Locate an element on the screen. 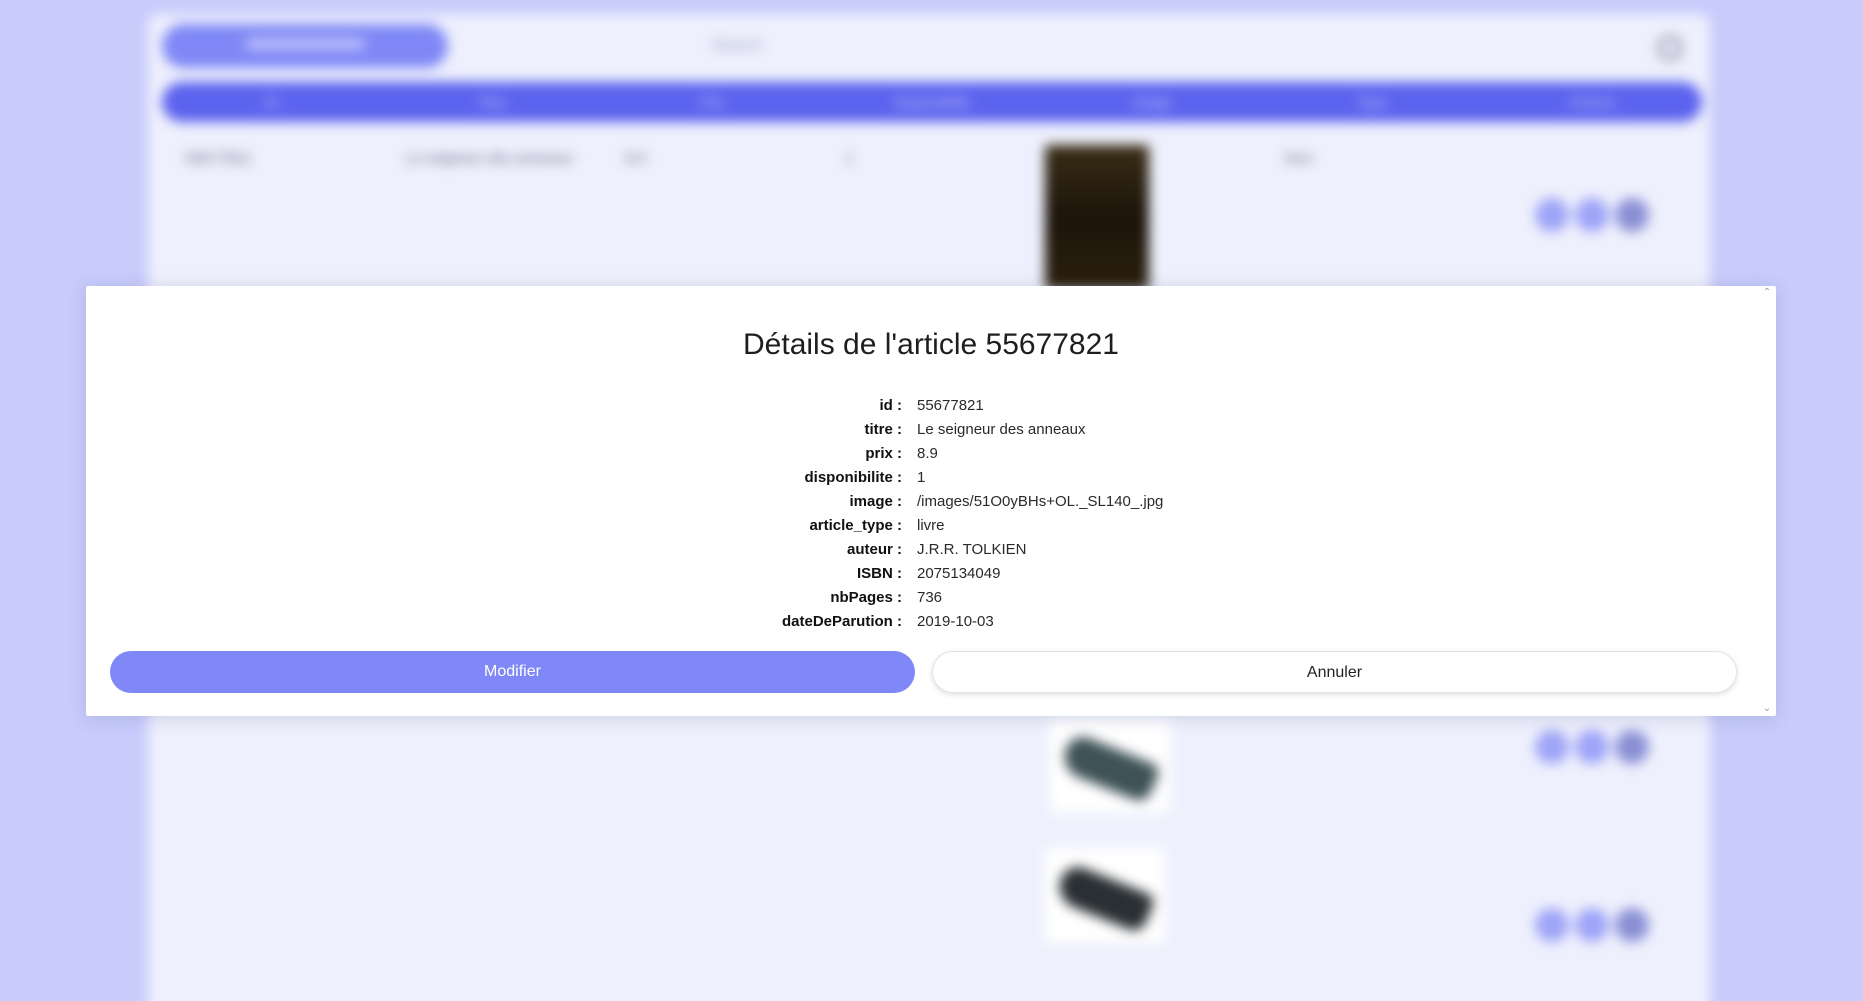  table-cell-prix: 8.9 is located at coordinates (635, 158).